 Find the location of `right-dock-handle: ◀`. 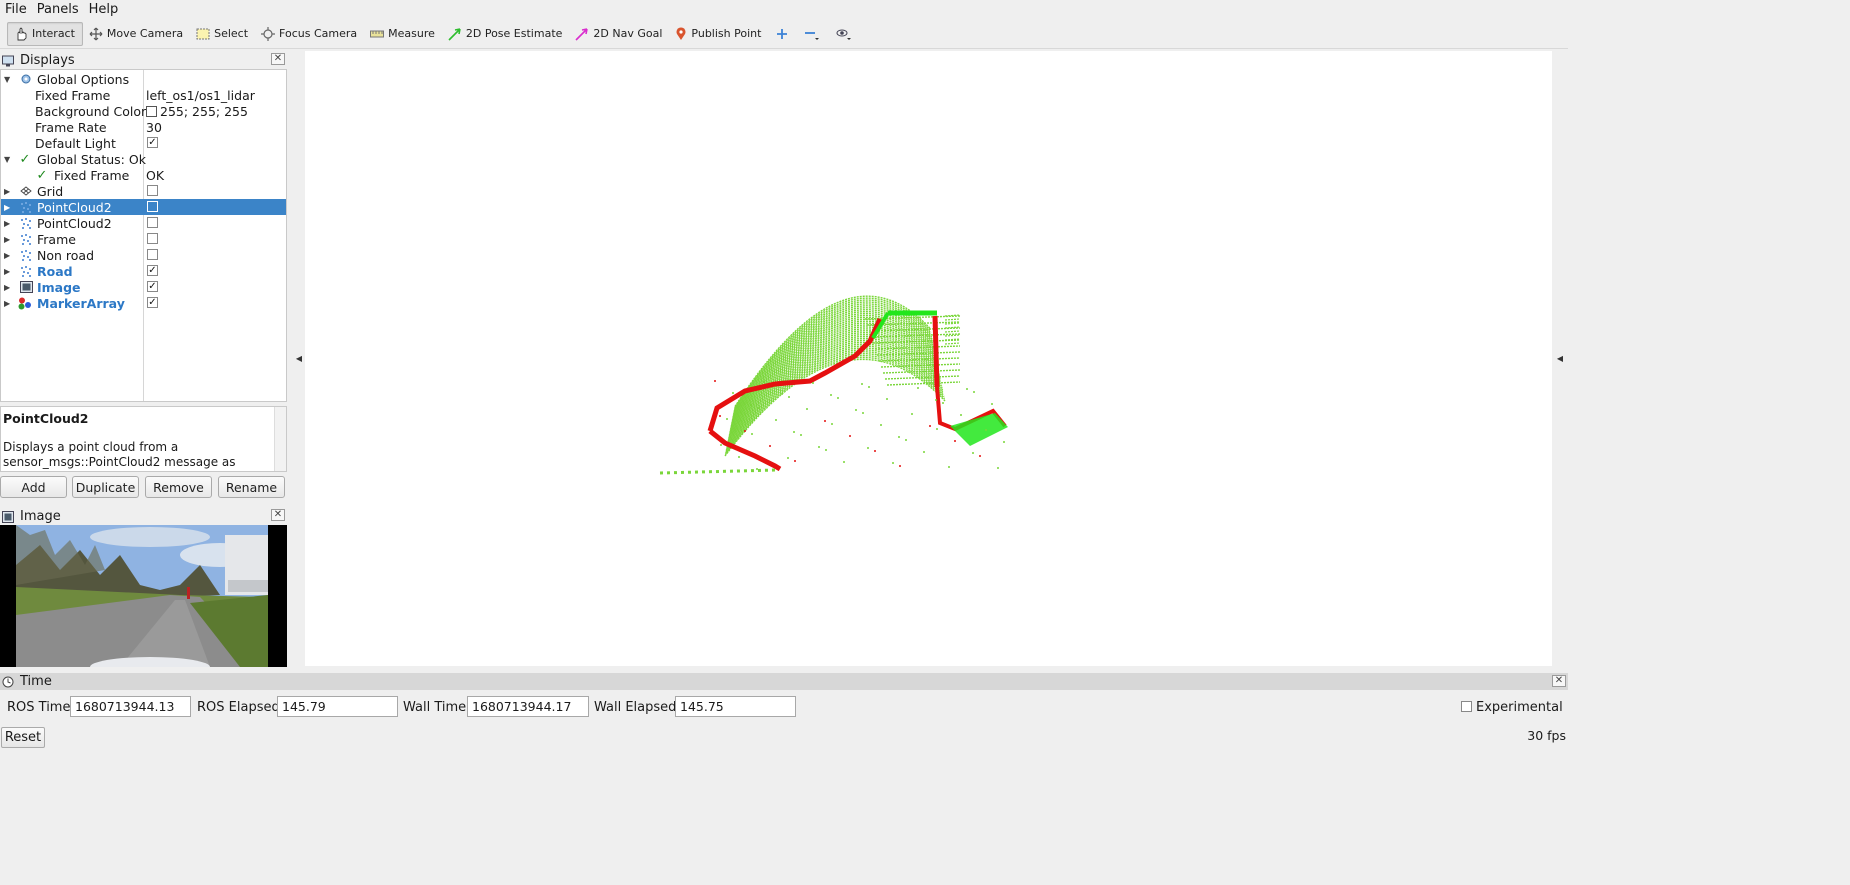

right-dock-handle: ◀ is located at coordinates (1560, 358).